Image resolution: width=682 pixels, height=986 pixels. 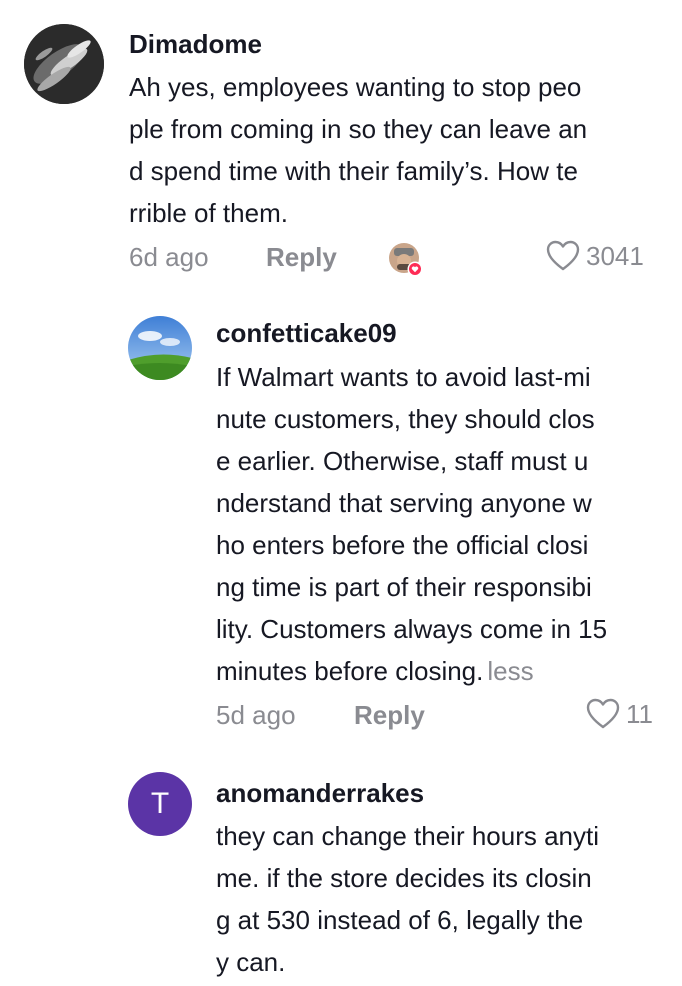 I want to click on comment-username: confetticake09, so click(x=306, y=333).